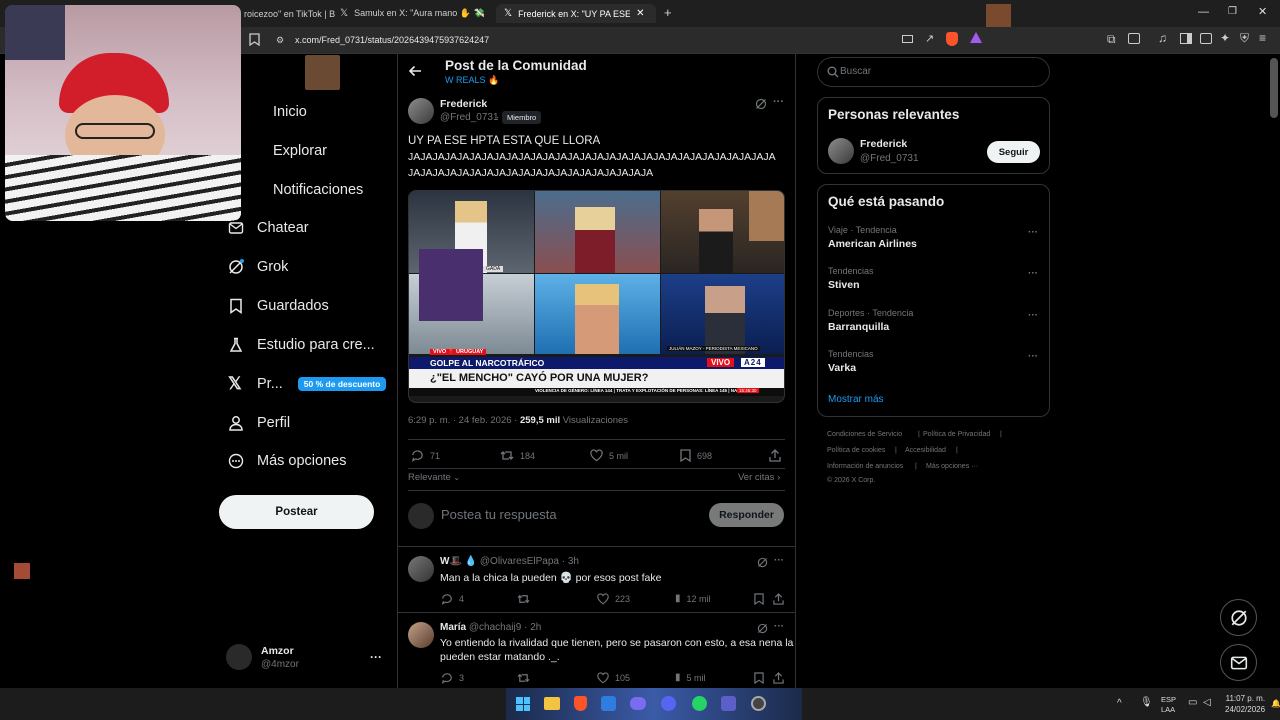 The width and height of the screenshot is (1280, 720). What do you see at coordinates (529, 561) in the screenshot?
I see `reply-handle: @OlivaresElPapa · 3h` at bounding box center [529, 561].